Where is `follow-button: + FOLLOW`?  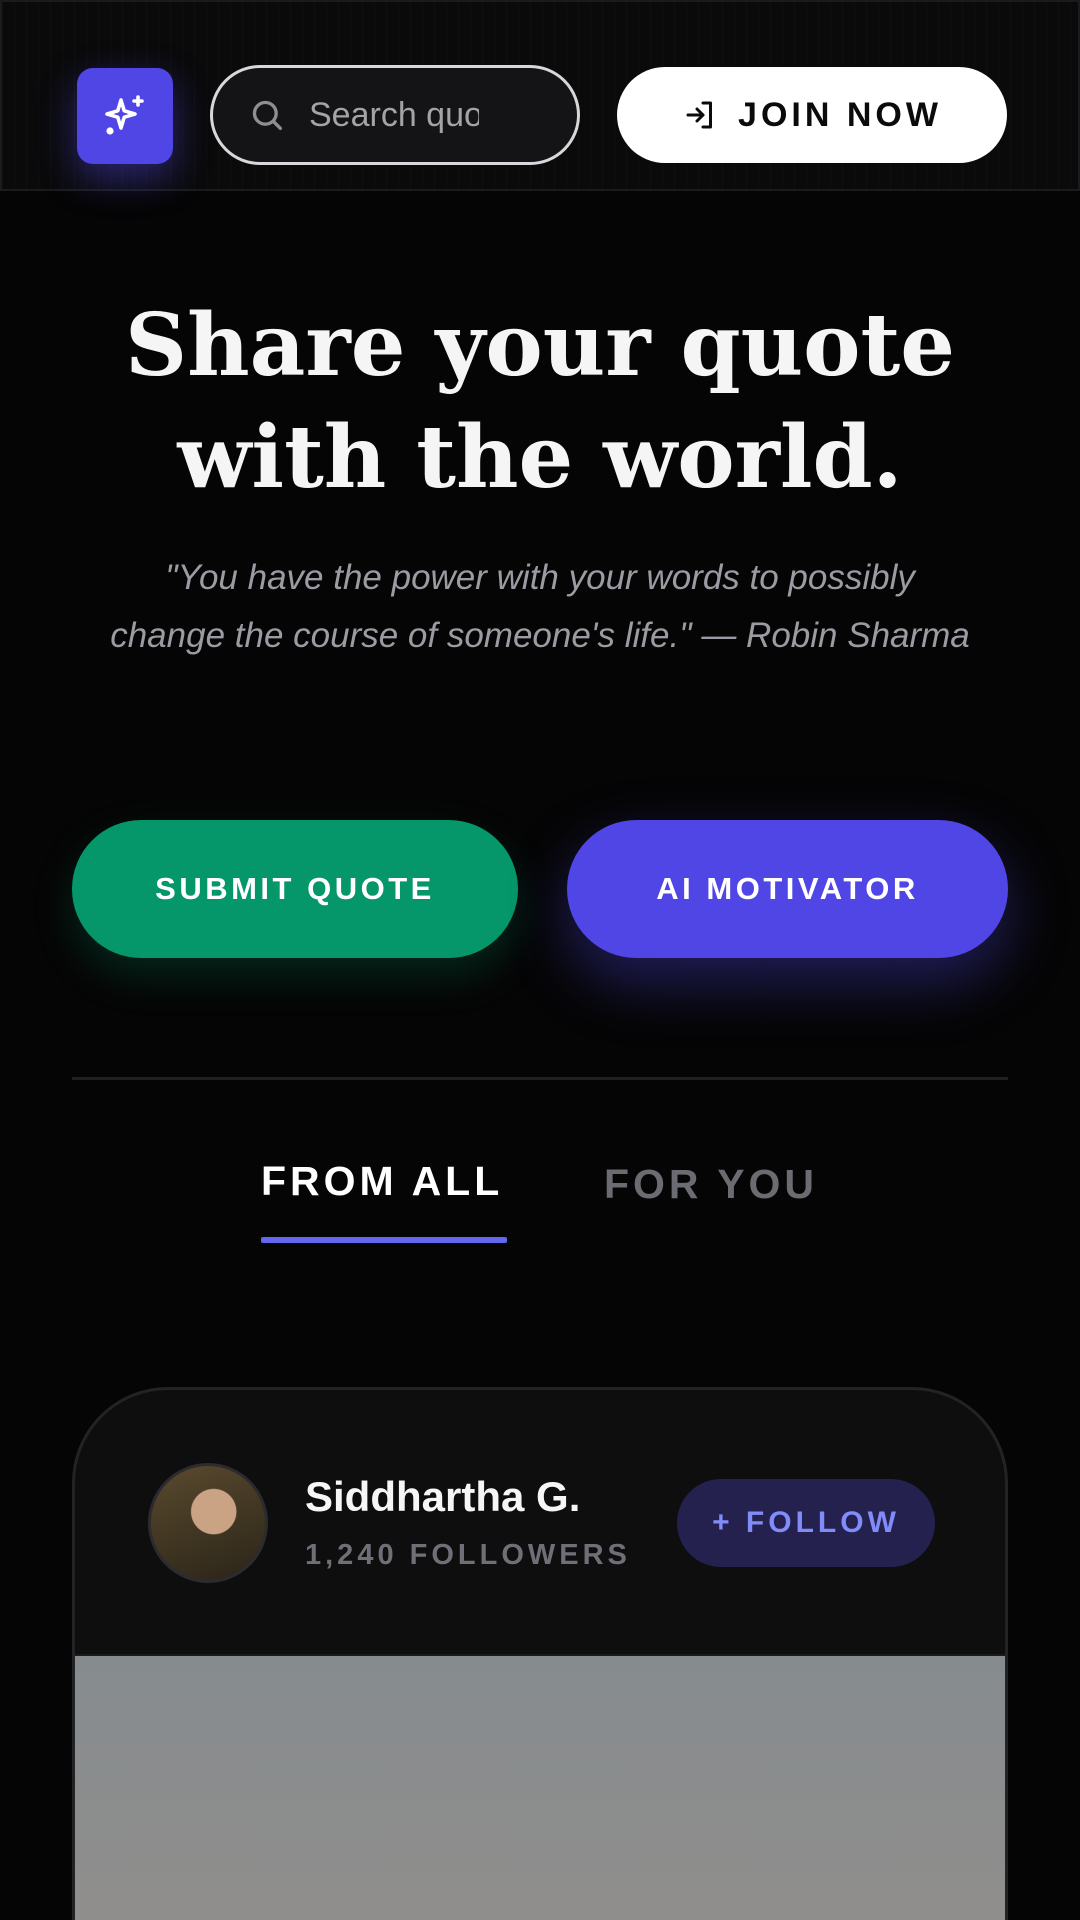 follow-button: + FOLLOW is located at coordinates (806, 1523).